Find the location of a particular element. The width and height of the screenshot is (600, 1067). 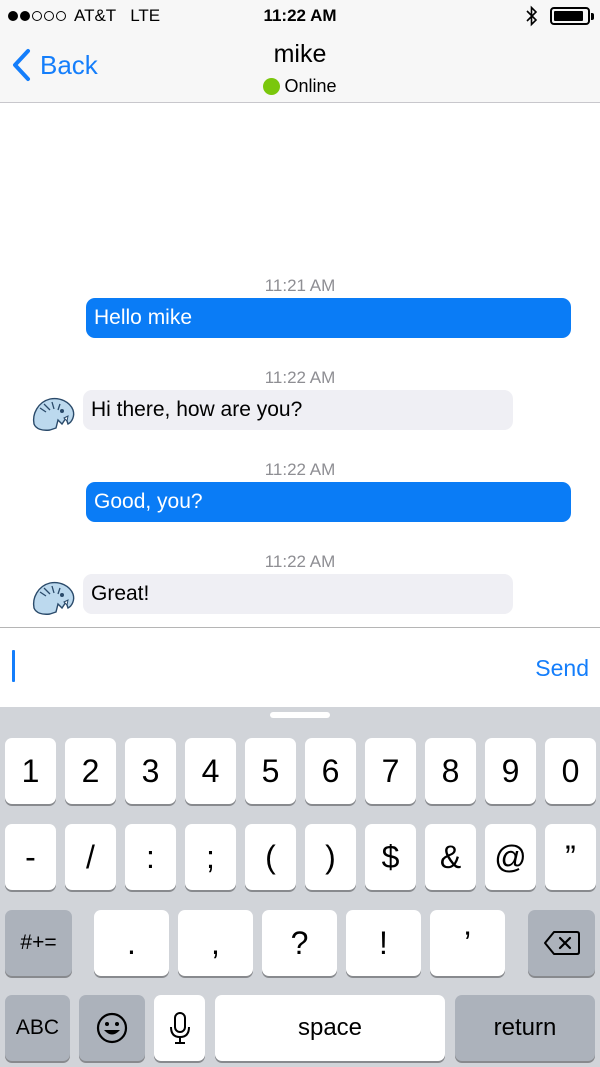

key-at: @ is located at coordinates (510, 857).